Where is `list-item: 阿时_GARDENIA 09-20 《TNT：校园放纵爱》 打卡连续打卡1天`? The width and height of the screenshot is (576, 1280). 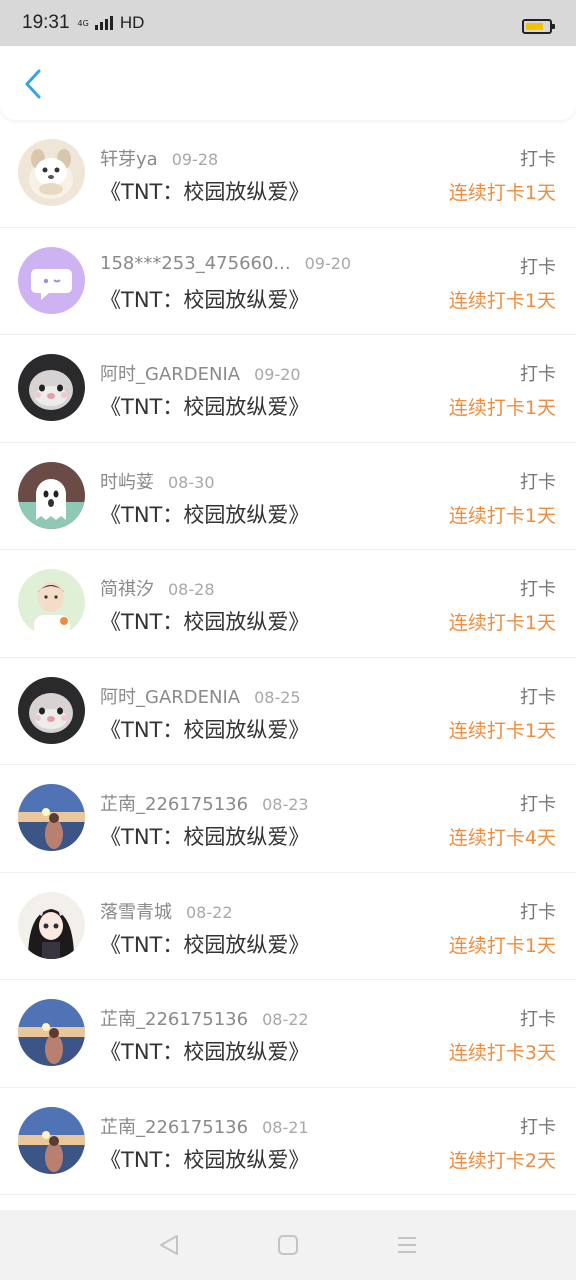 list-item: 阿时_GARDENIA 09-20 《TNT：校园放纵爱》 打卡连续打卡1天 is located at coordinates (288, 389).